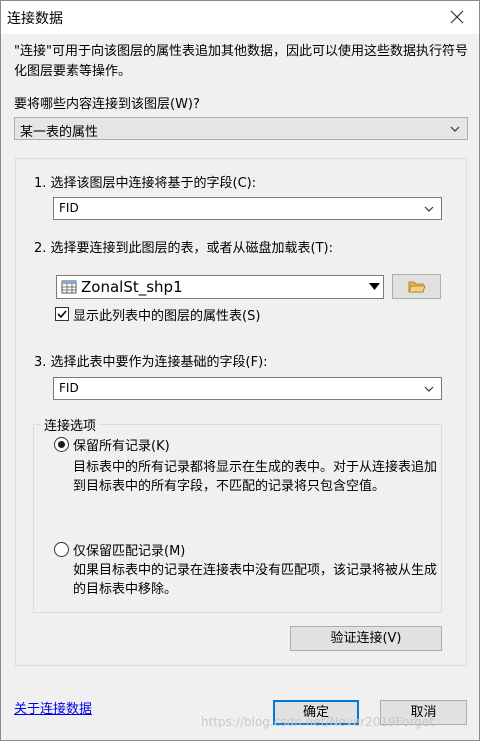 The image size is (480, 741). I want to click on keep-all-records-label: 保留所有记录(K), so click(121, 446).